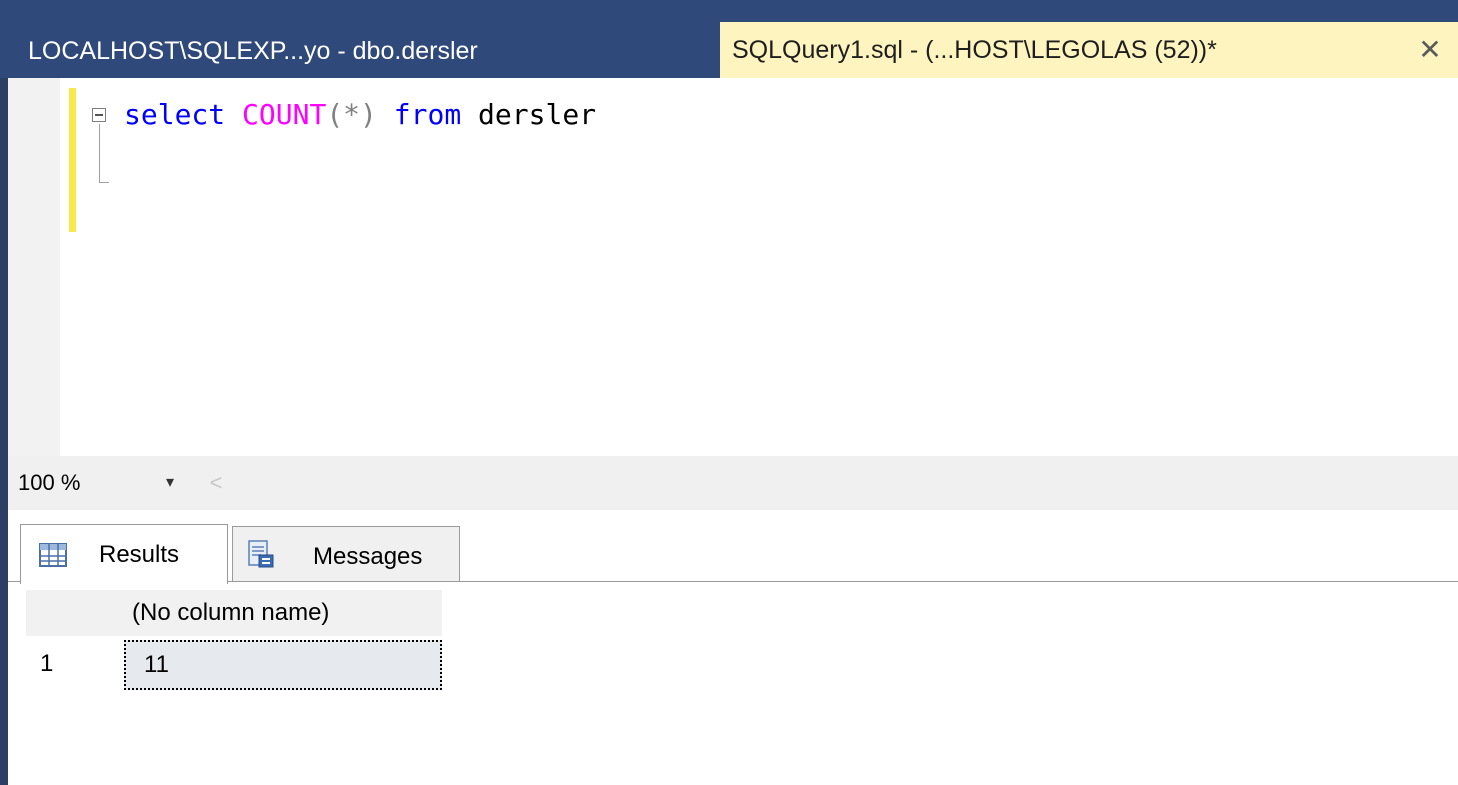 The width and height of the screenshot is (1458, 785). What do you see at coordinates (34, 267) in the screenshot?
I see `editor-gutter` at bounding box center [34, 267].